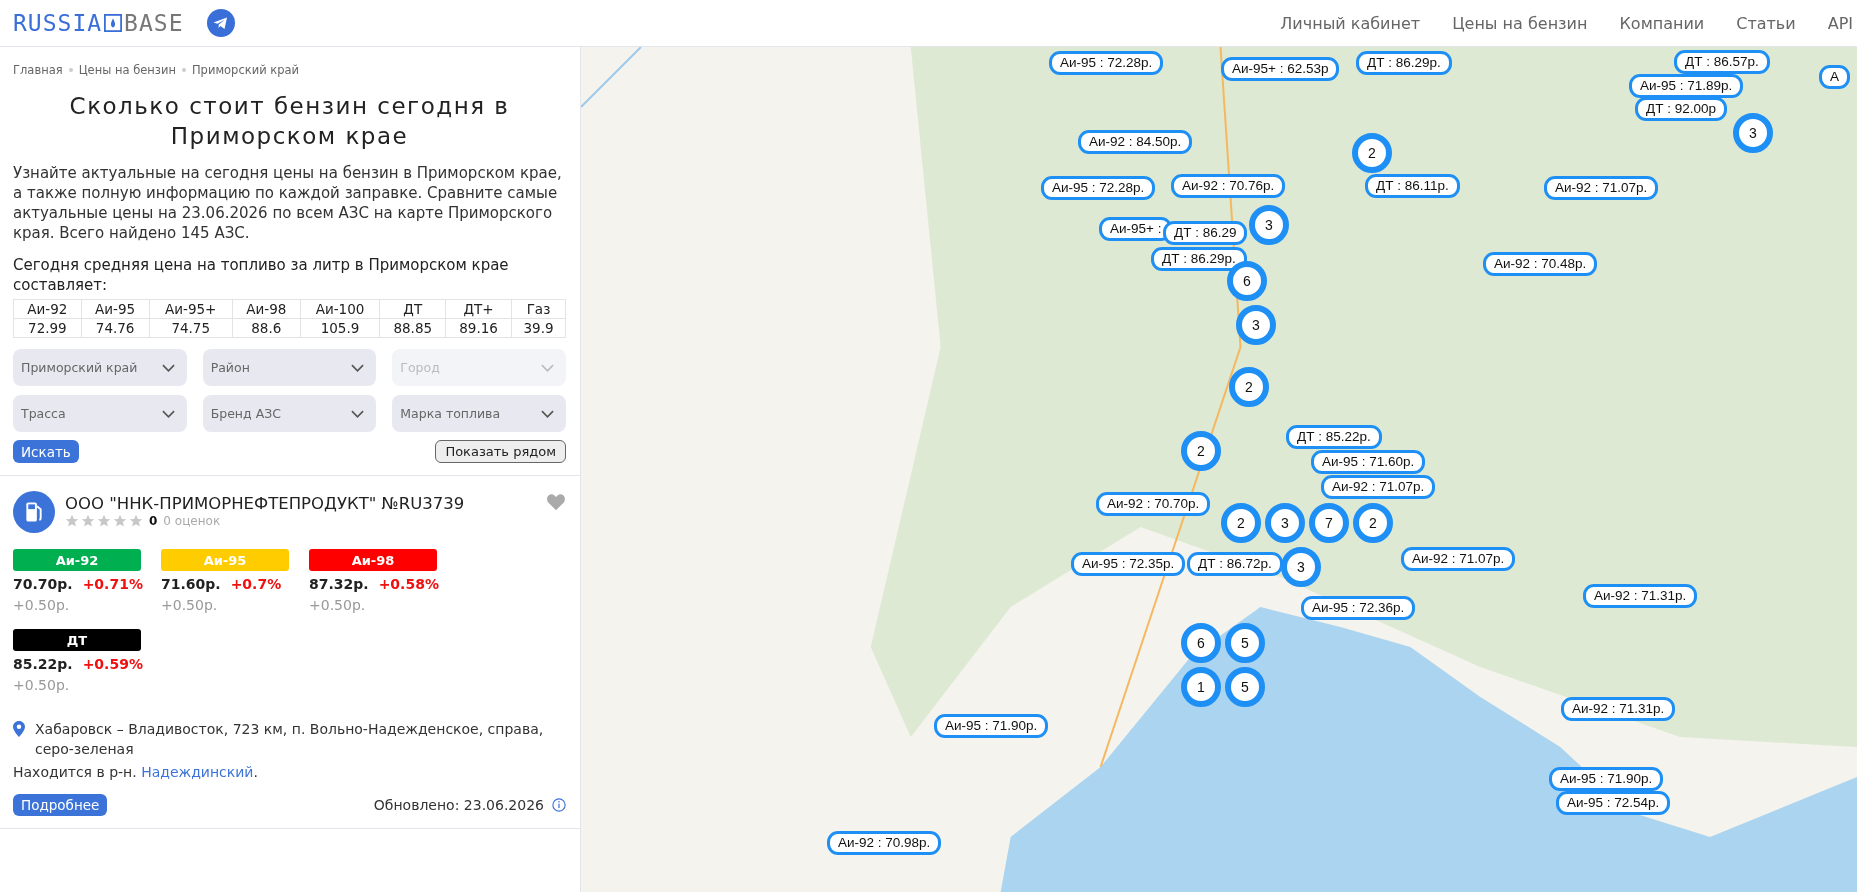 This screenshot has width=1857, height=892. What do you see at coordinates (478, 309) in the screenshot?
I see `fuel-header-cell: ДТ+` at bounding box center [478, 309].